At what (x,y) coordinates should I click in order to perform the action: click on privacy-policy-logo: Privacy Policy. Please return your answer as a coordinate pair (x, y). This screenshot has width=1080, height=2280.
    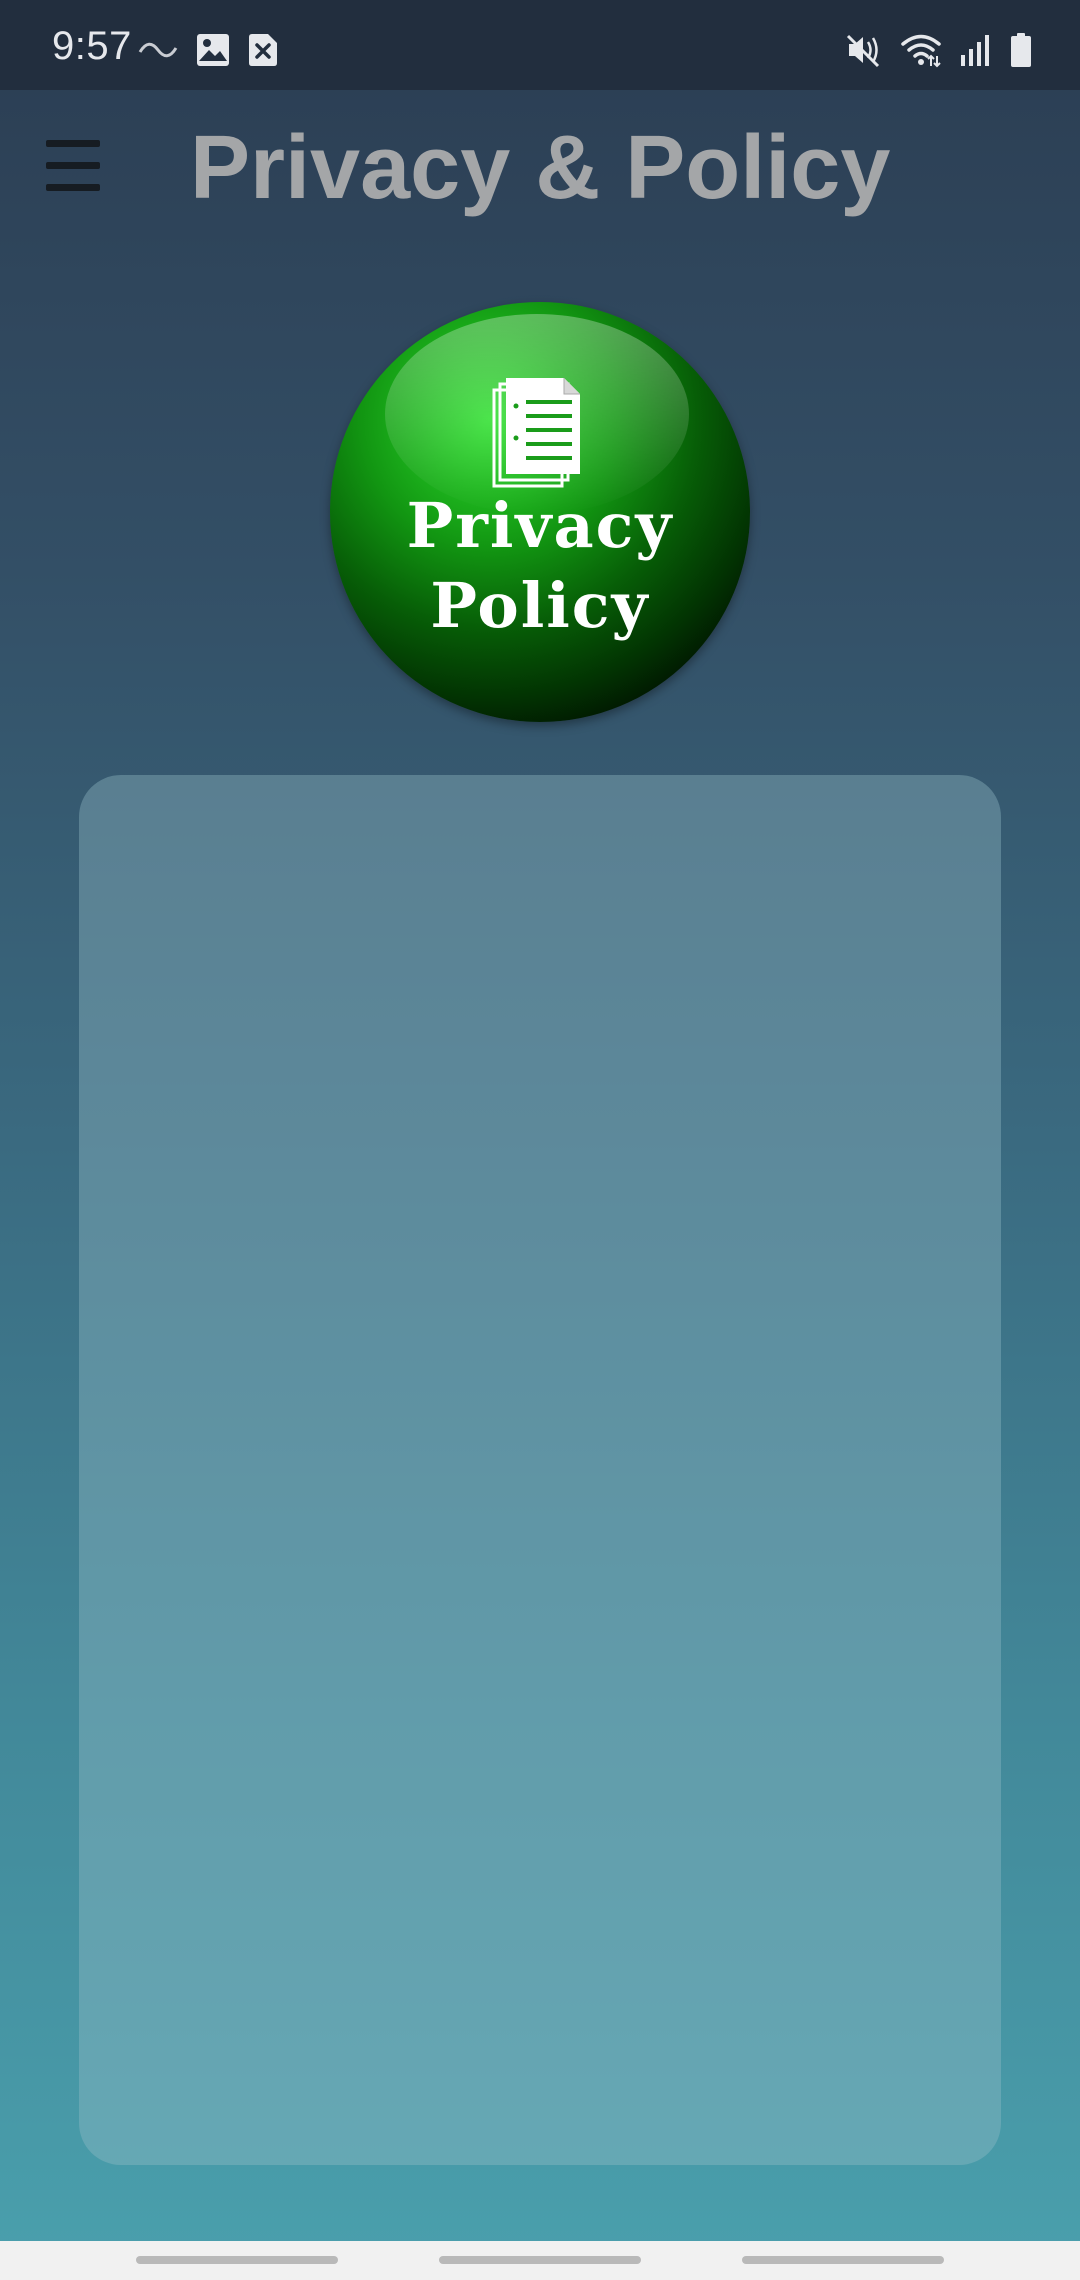
    Looking at the image, I should click on (540, 512).